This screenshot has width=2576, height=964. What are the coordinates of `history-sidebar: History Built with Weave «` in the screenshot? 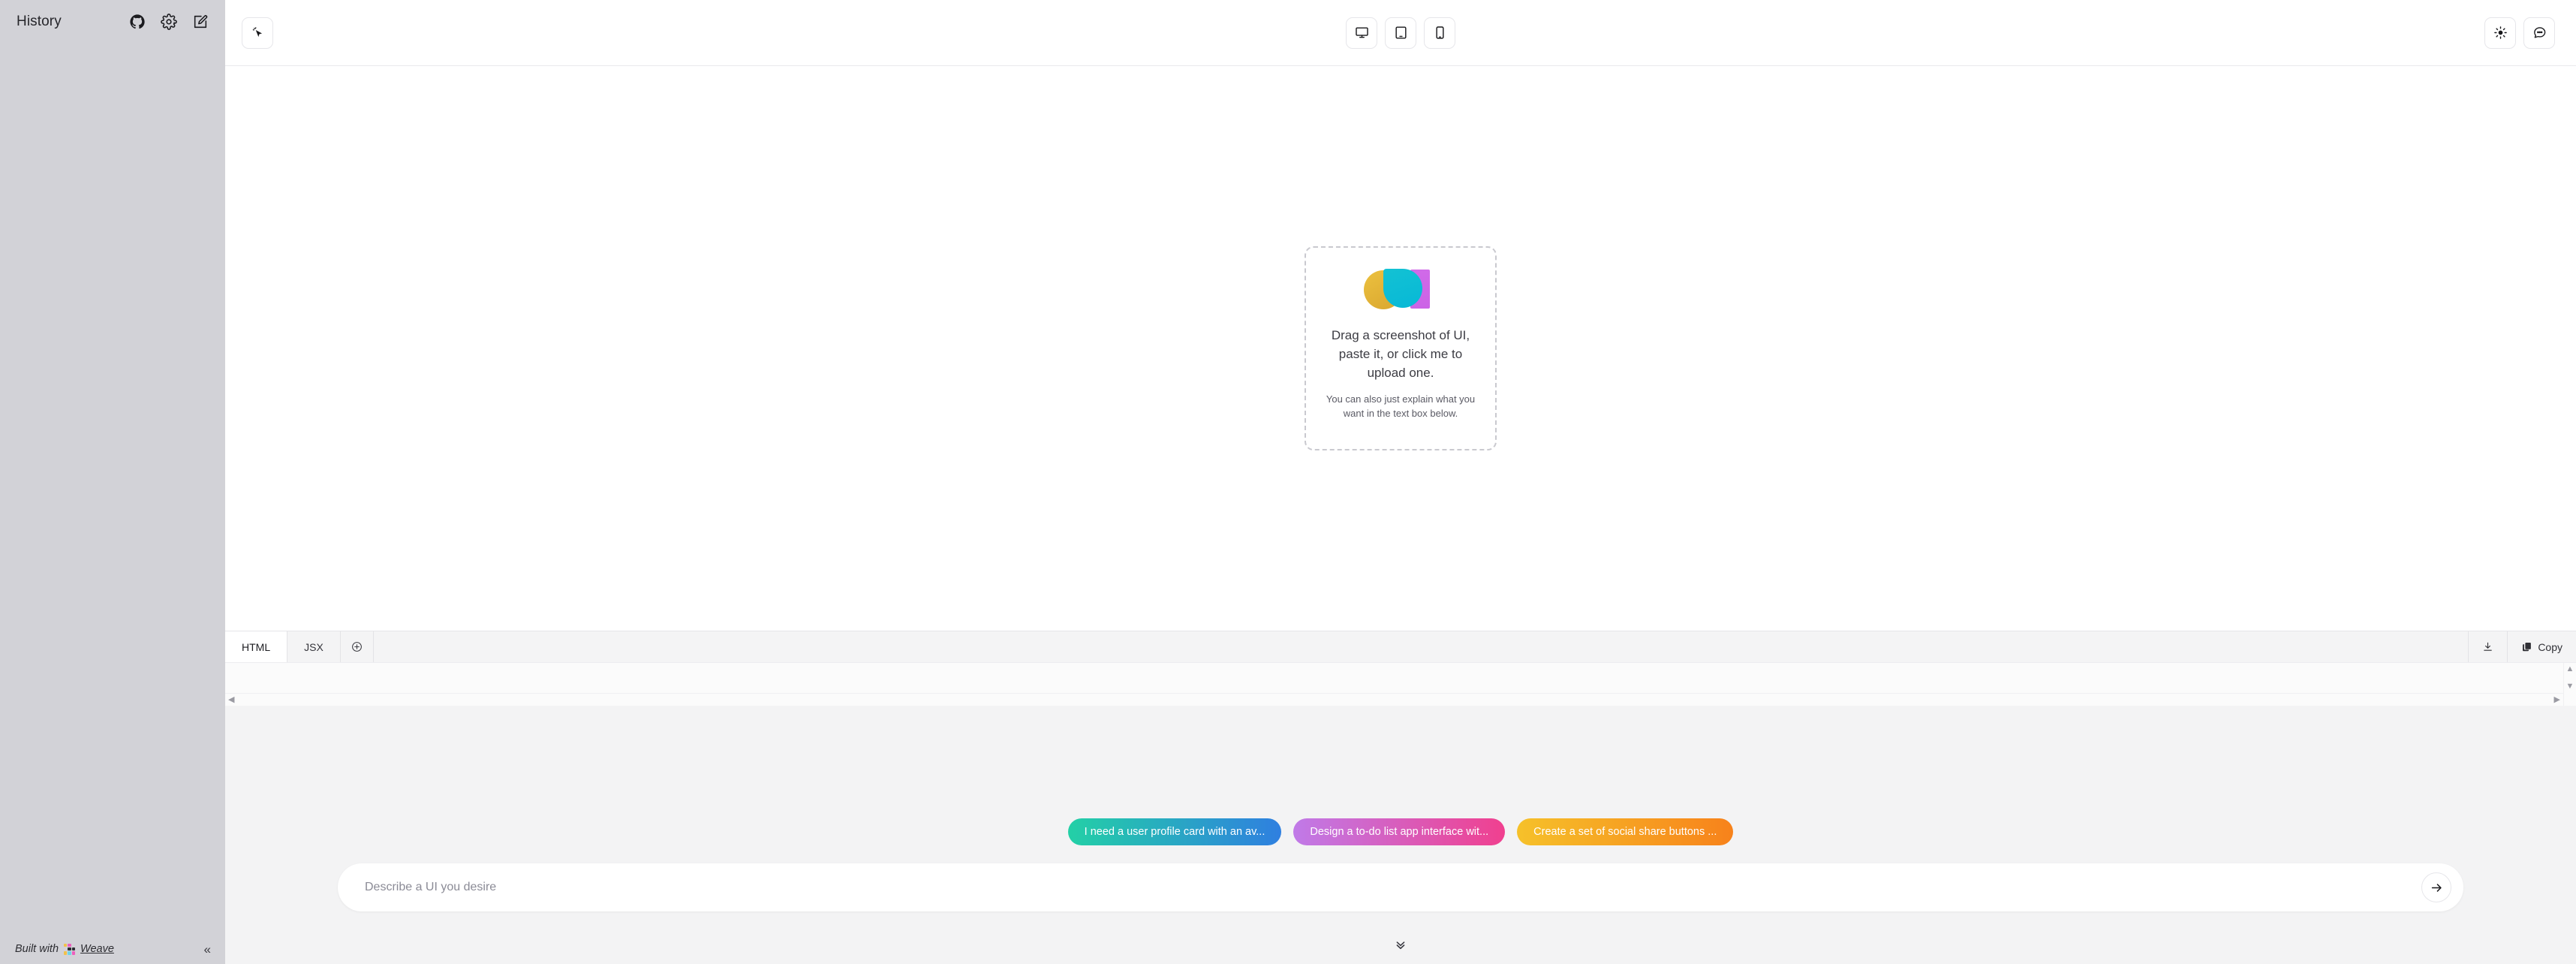 It's located at (112, 482).